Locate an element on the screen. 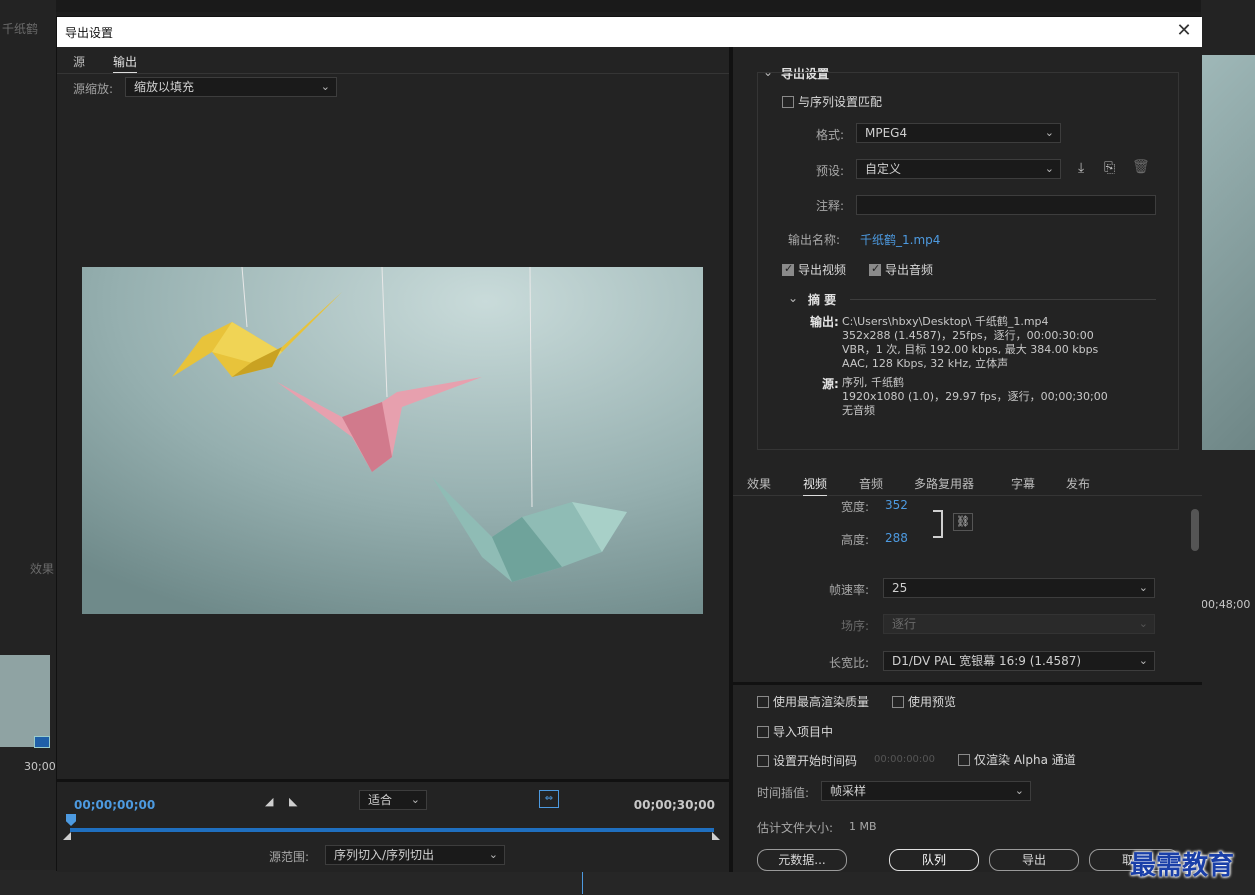 Image resolution: width=1255 pixels, height=895 pixels. start-timecode-value: 00:00:00:00 is located at coordinates (905, 759).